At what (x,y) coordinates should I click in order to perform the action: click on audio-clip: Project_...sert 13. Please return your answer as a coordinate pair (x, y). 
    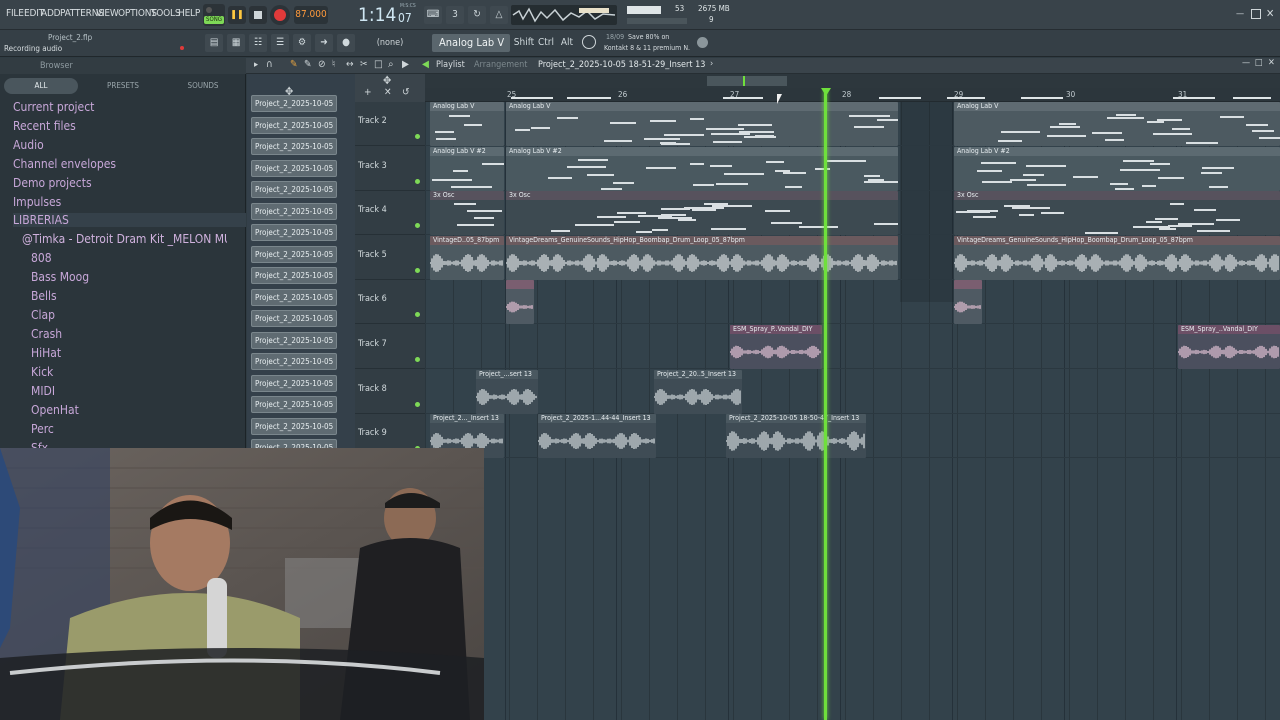
    Looking at the image, I should click on (507, 391).